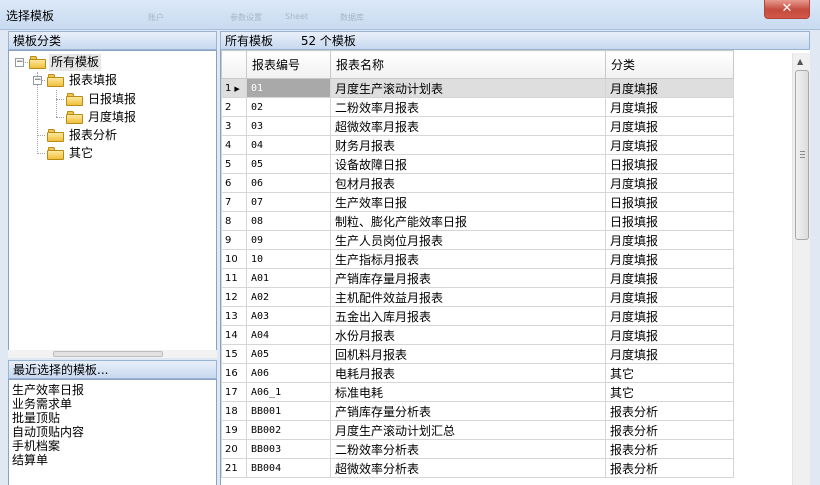 The image size is (820, 485). What do you see at coordinates (266, 411) in the screenshot?
I see `template-code-text: BB001` at bounding box center [266, 411].